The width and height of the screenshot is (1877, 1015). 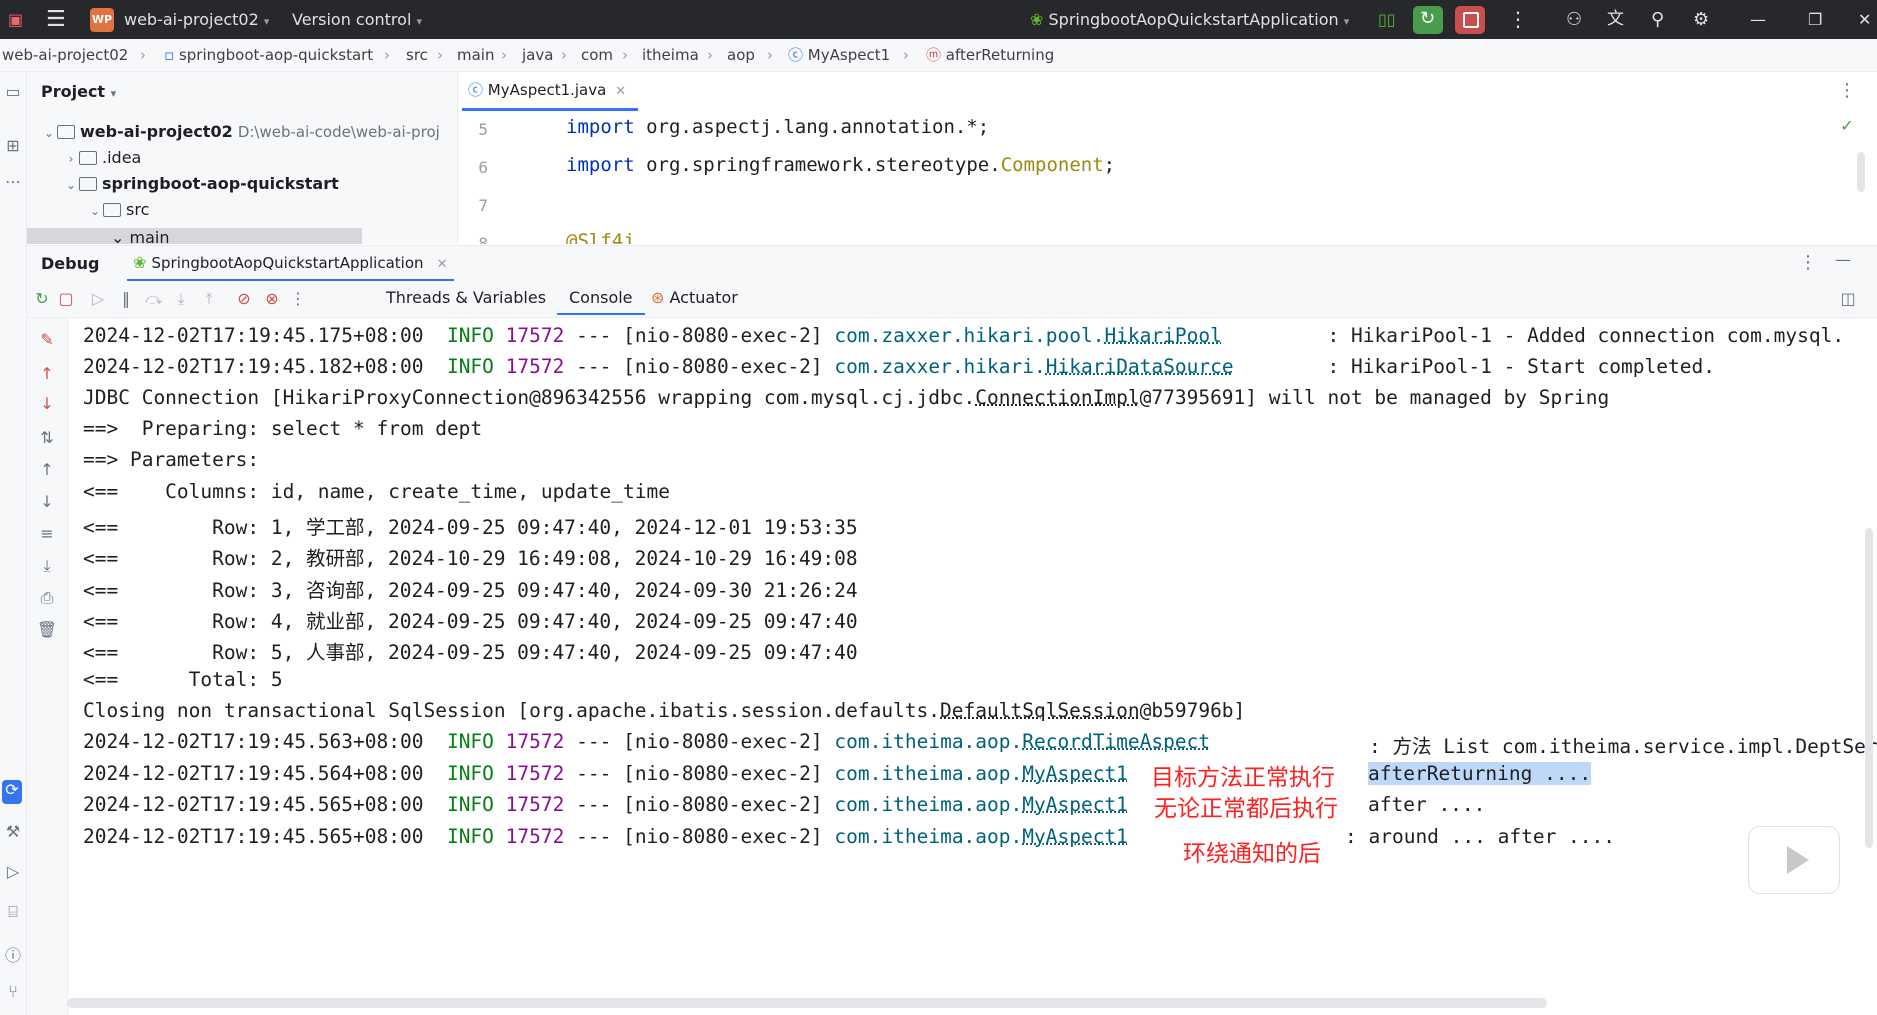 I want to click on arrow-down-icon: ↓, so click(x=47, y=403).